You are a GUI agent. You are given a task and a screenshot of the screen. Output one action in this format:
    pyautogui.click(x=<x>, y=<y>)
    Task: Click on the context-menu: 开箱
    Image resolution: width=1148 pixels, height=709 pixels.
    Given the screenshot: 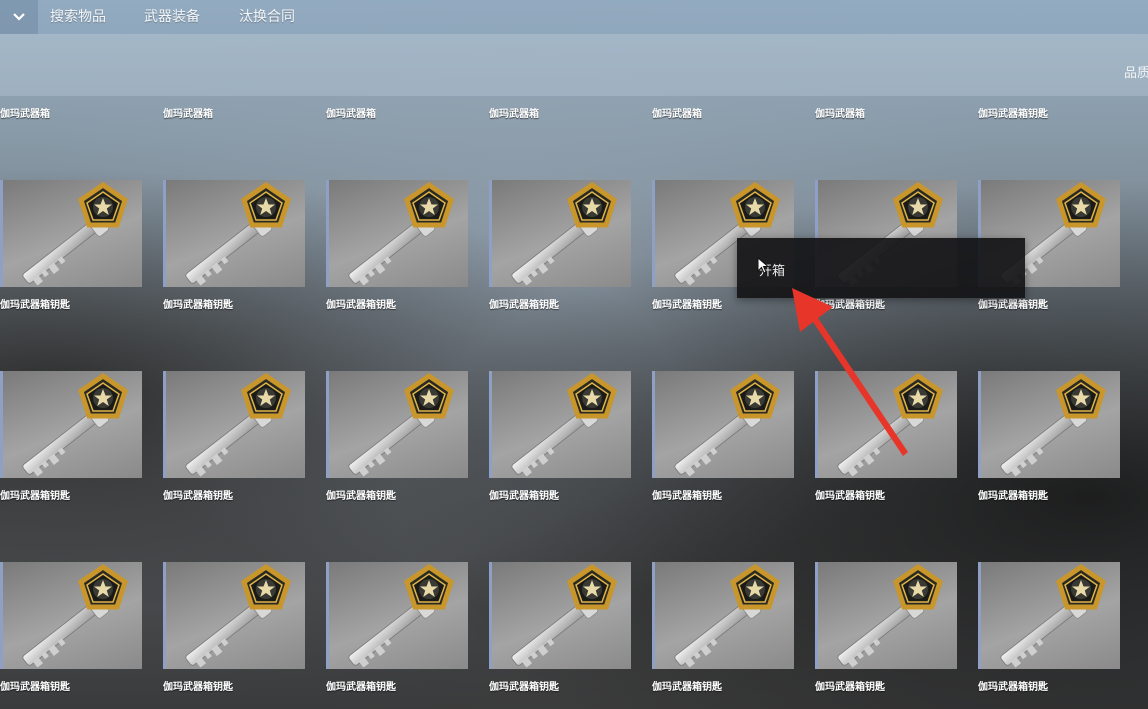 What is the action you would take?
    pyautogui.click(x=881, y=268)
    